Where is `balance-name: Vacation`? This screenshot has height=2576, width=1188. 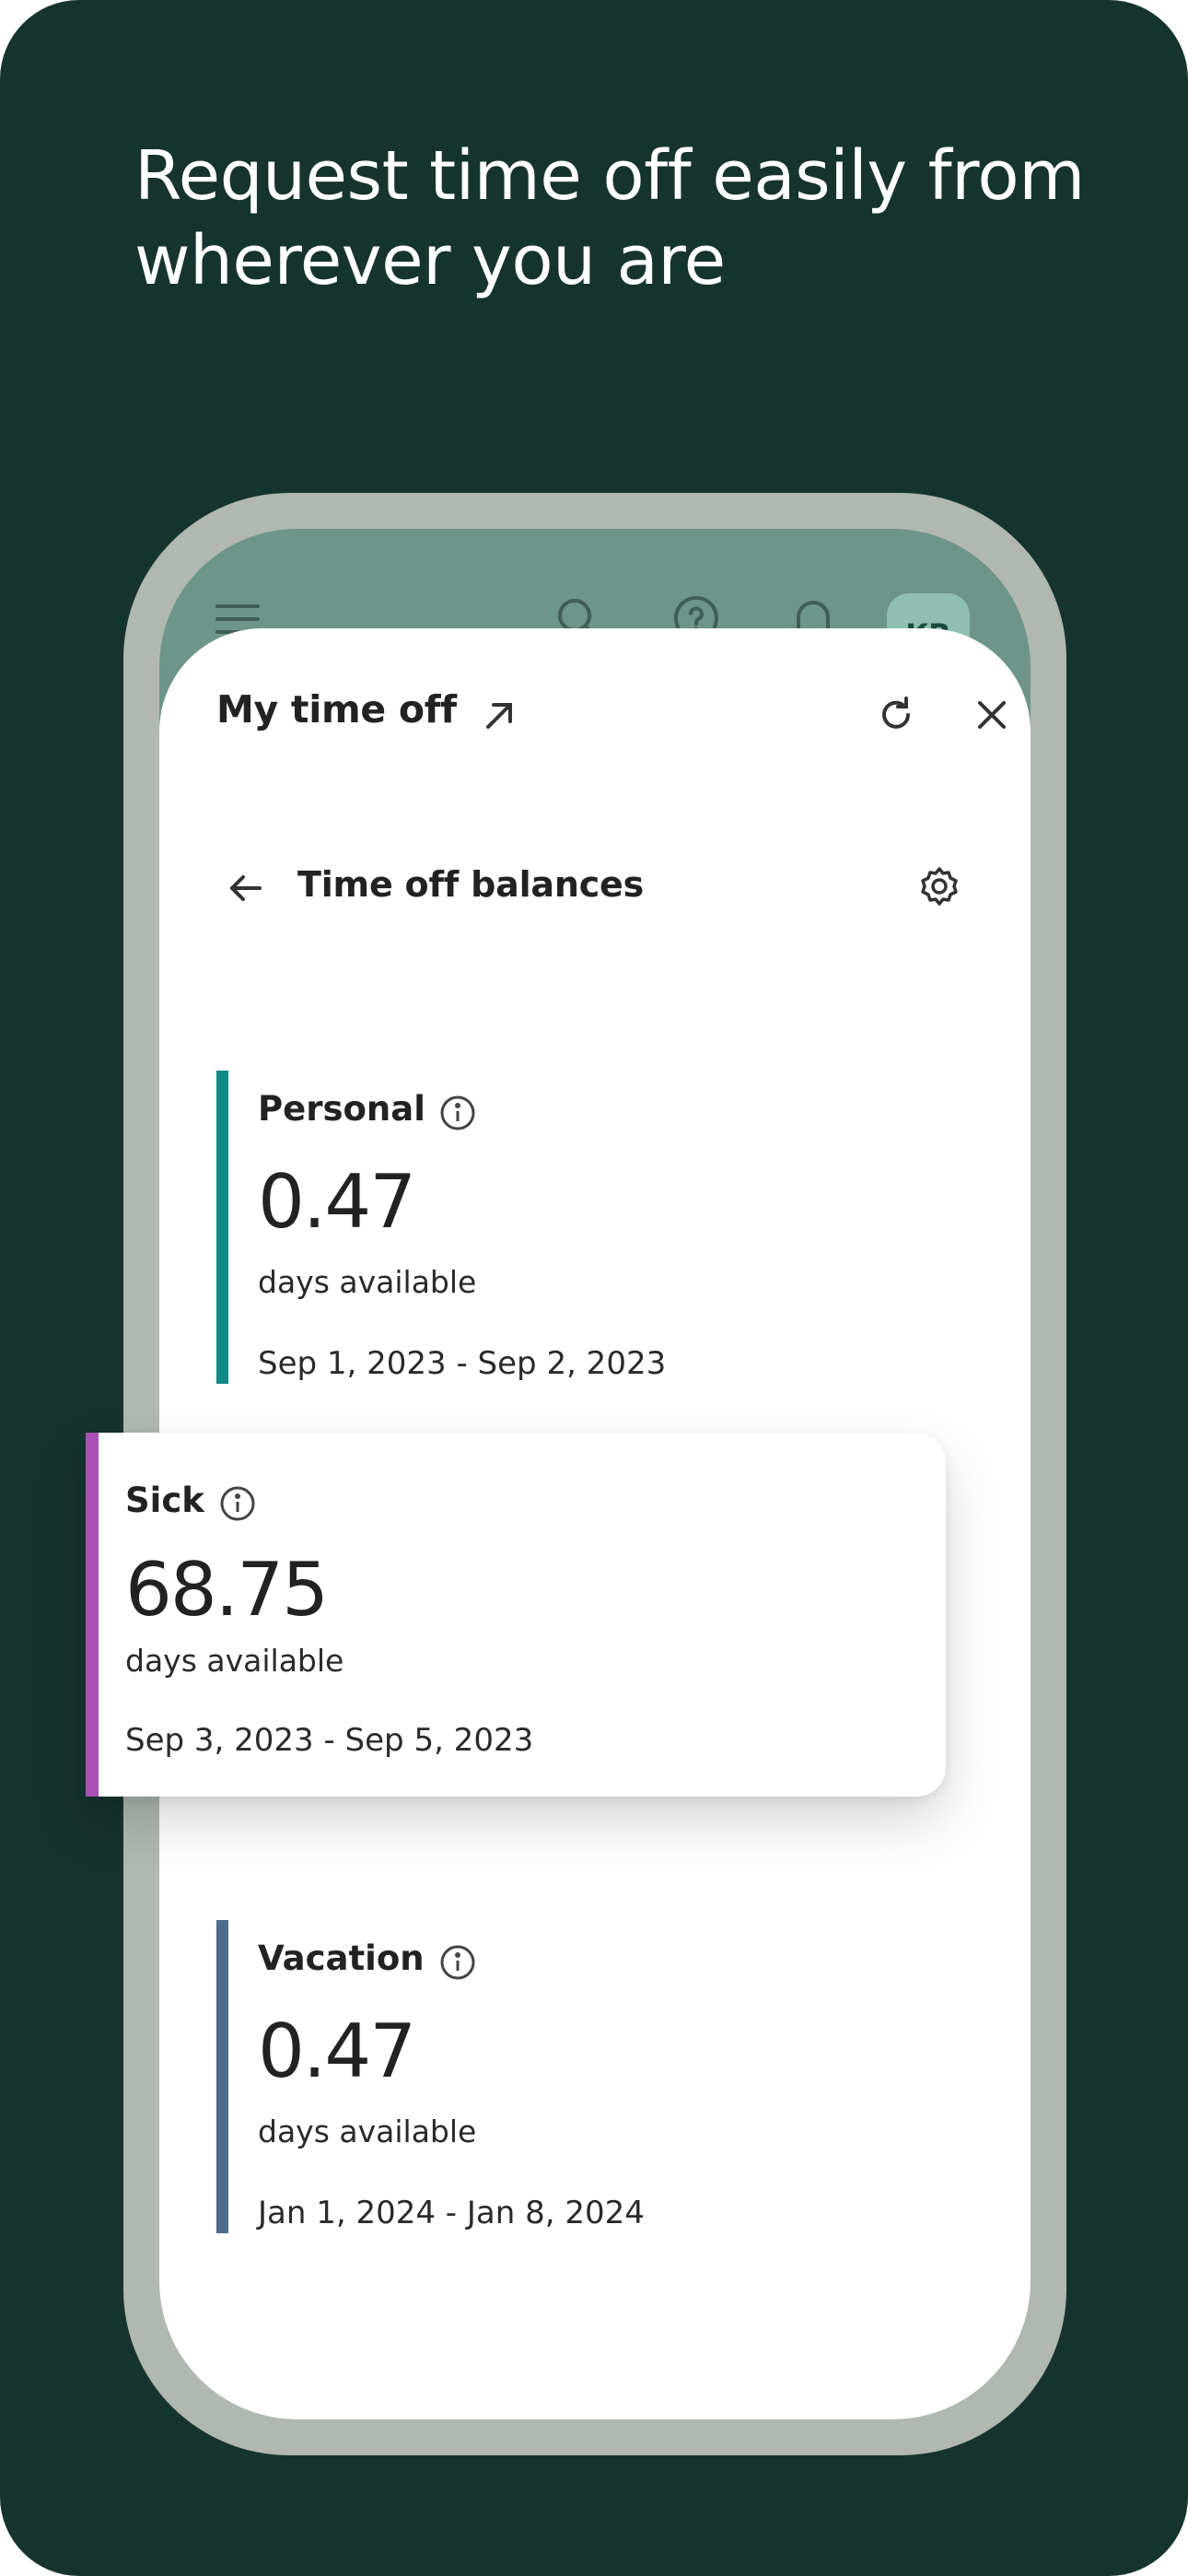
balance-name: Vacation is located at coordinates (341, 1958).